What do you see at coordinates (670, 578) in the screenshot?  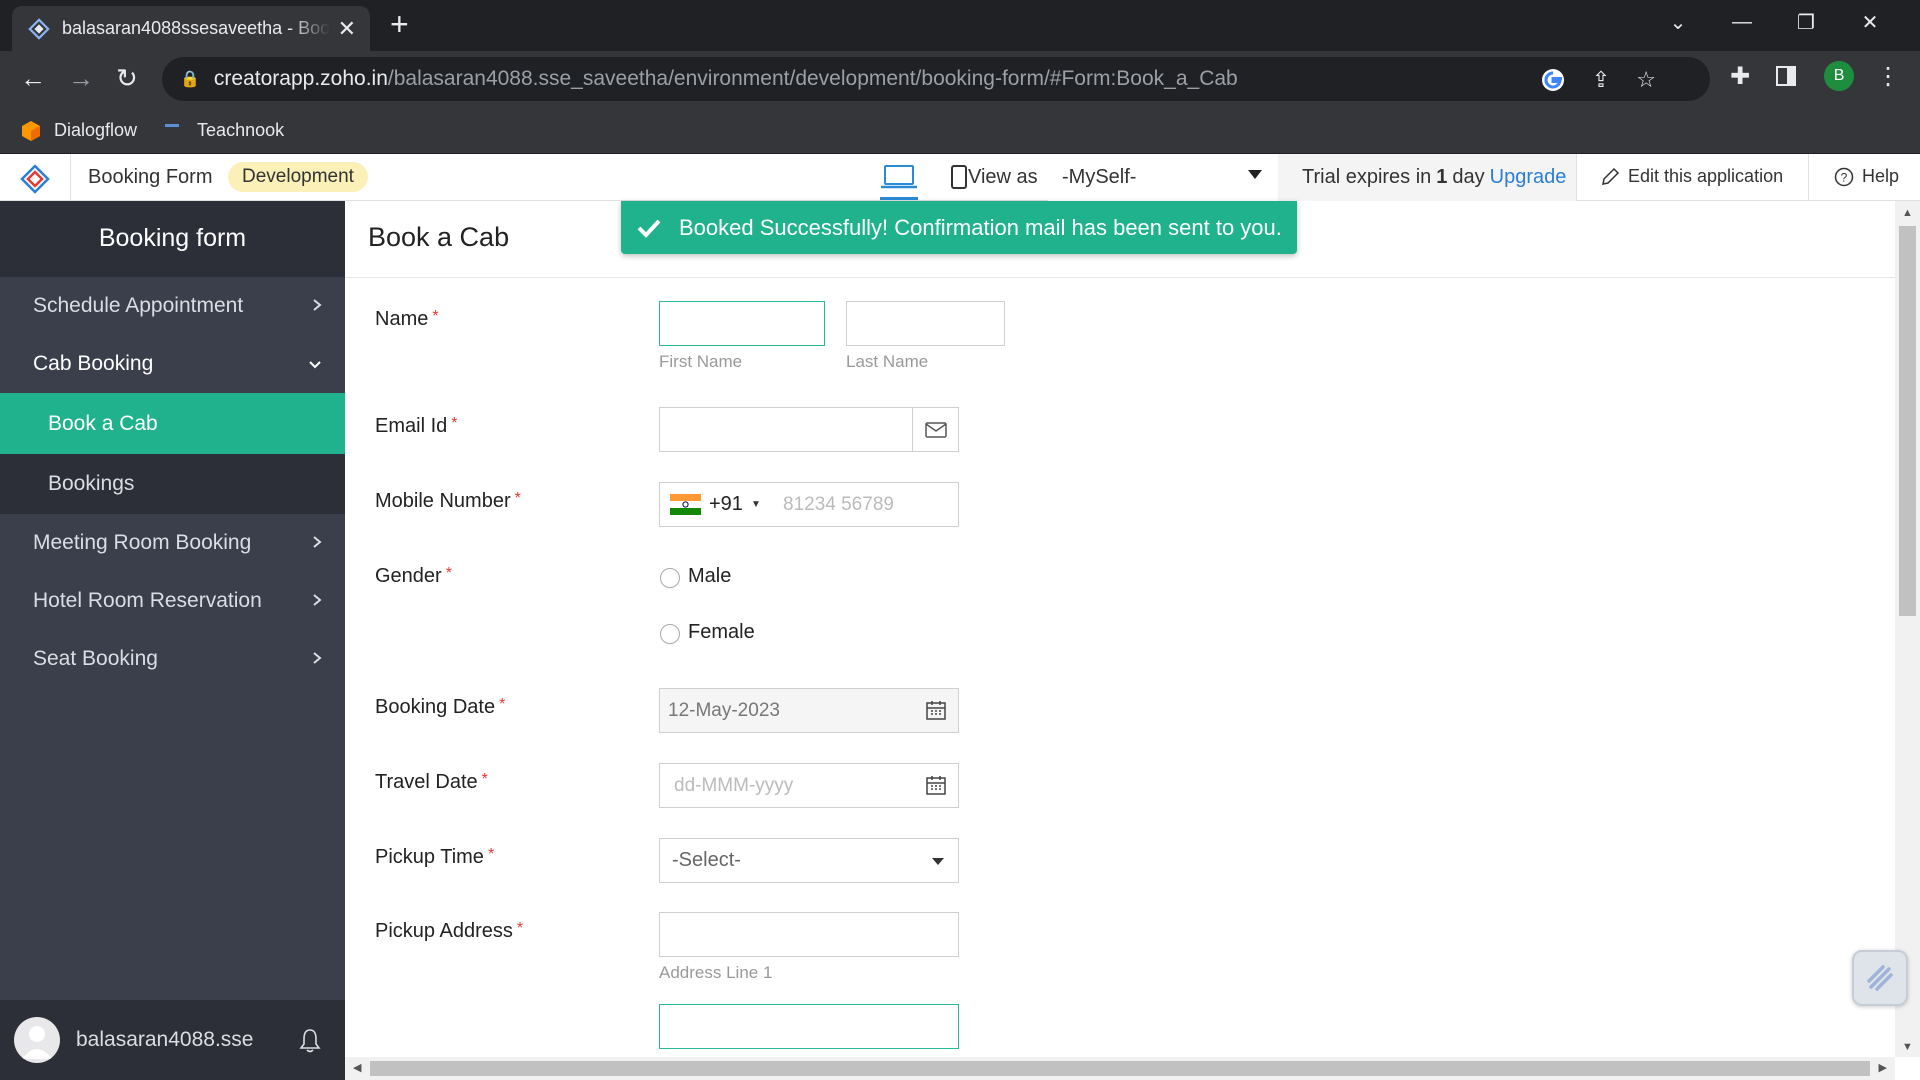 I see `gender-male-radio` at bounding box center [670, 578].